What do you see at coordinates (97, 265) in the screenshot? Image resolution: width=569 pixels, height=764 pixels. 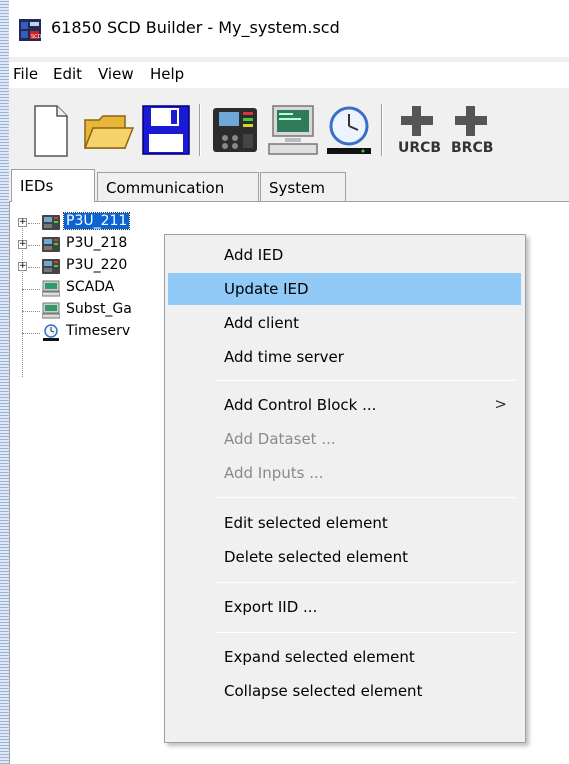 I see `tree-item-label: P3U_220` at bounding box center [97, 265].